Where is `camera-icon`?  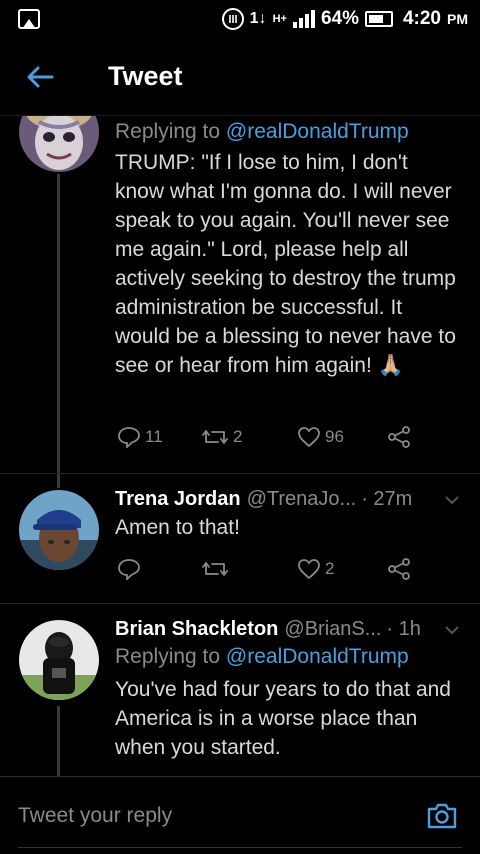
camera-icon is located at coordinates (442, 815).